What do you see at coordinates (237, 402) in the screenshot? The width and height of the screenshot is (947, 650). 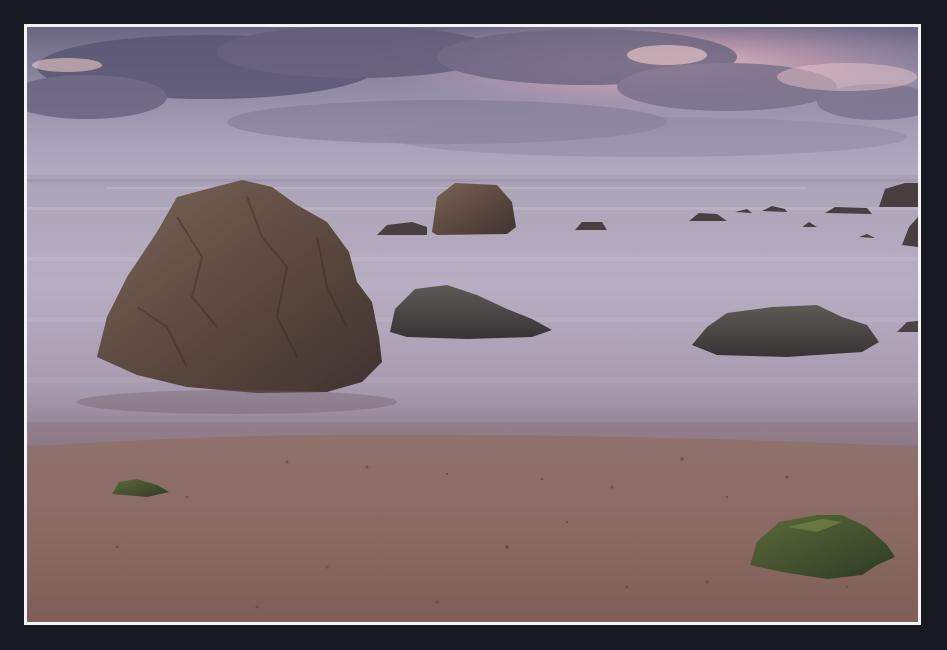 I see `big-rock-reflection` at bounding box center [237, 402].